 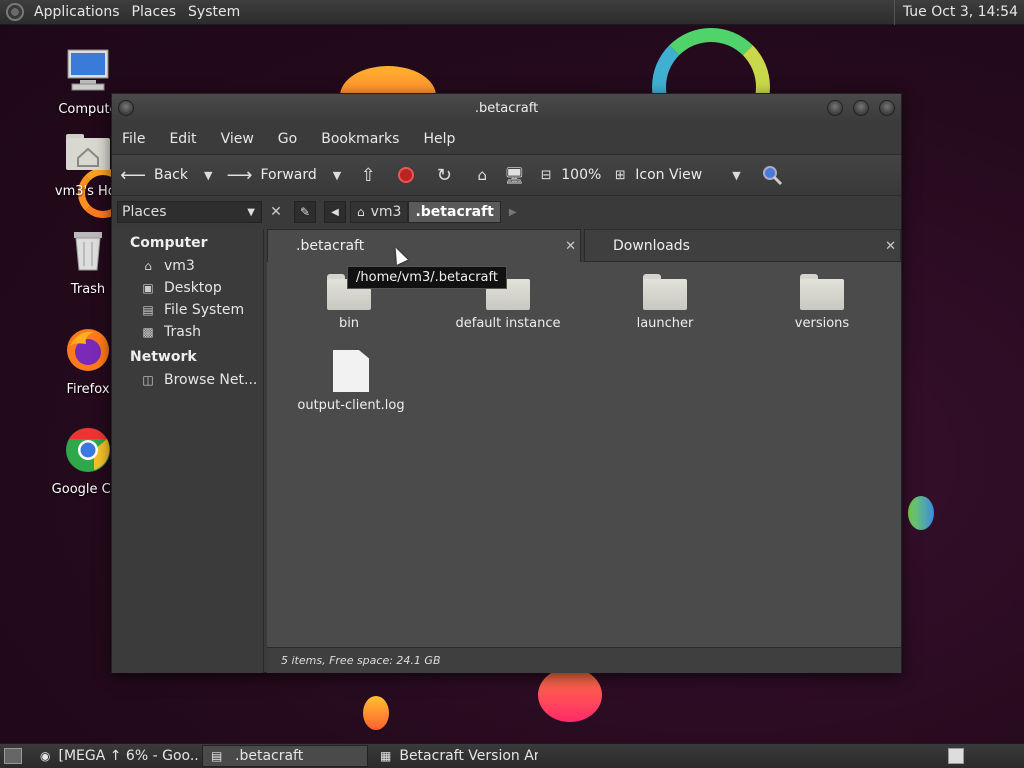 I want to click on chrome-icon: ◉, so click(x=45, y=756).